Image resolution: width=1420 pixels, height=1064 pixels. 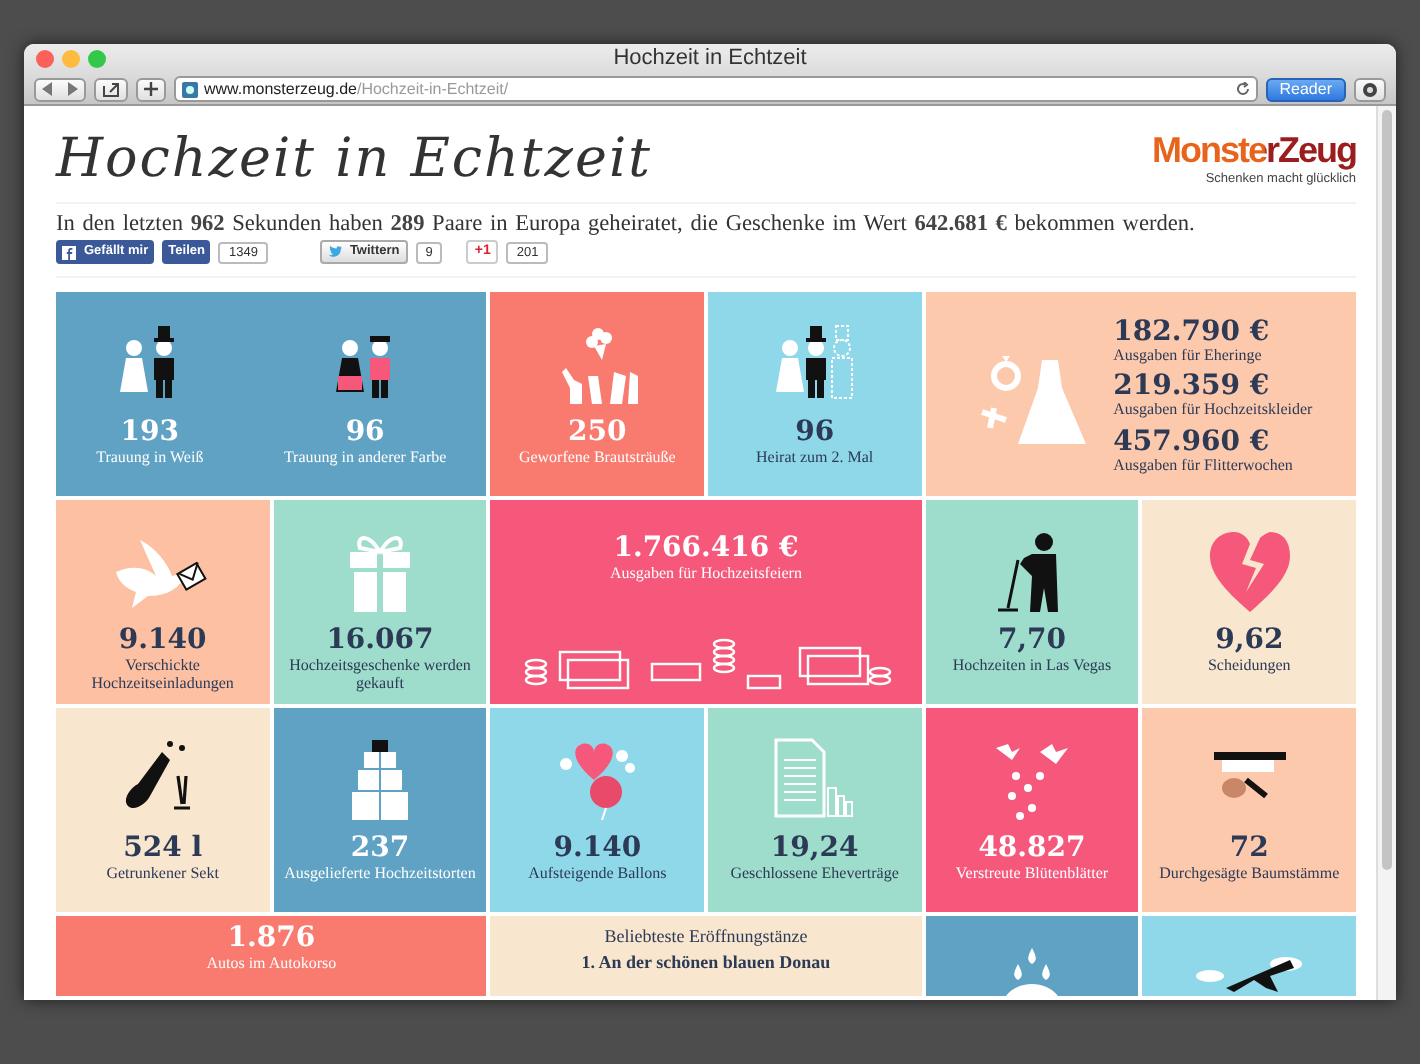 What do you see at coordinates (1249, 873) in the screenshot?
I see `stat-label: Durchgesägte Baumstämme` at bounding box center [1249, 873].